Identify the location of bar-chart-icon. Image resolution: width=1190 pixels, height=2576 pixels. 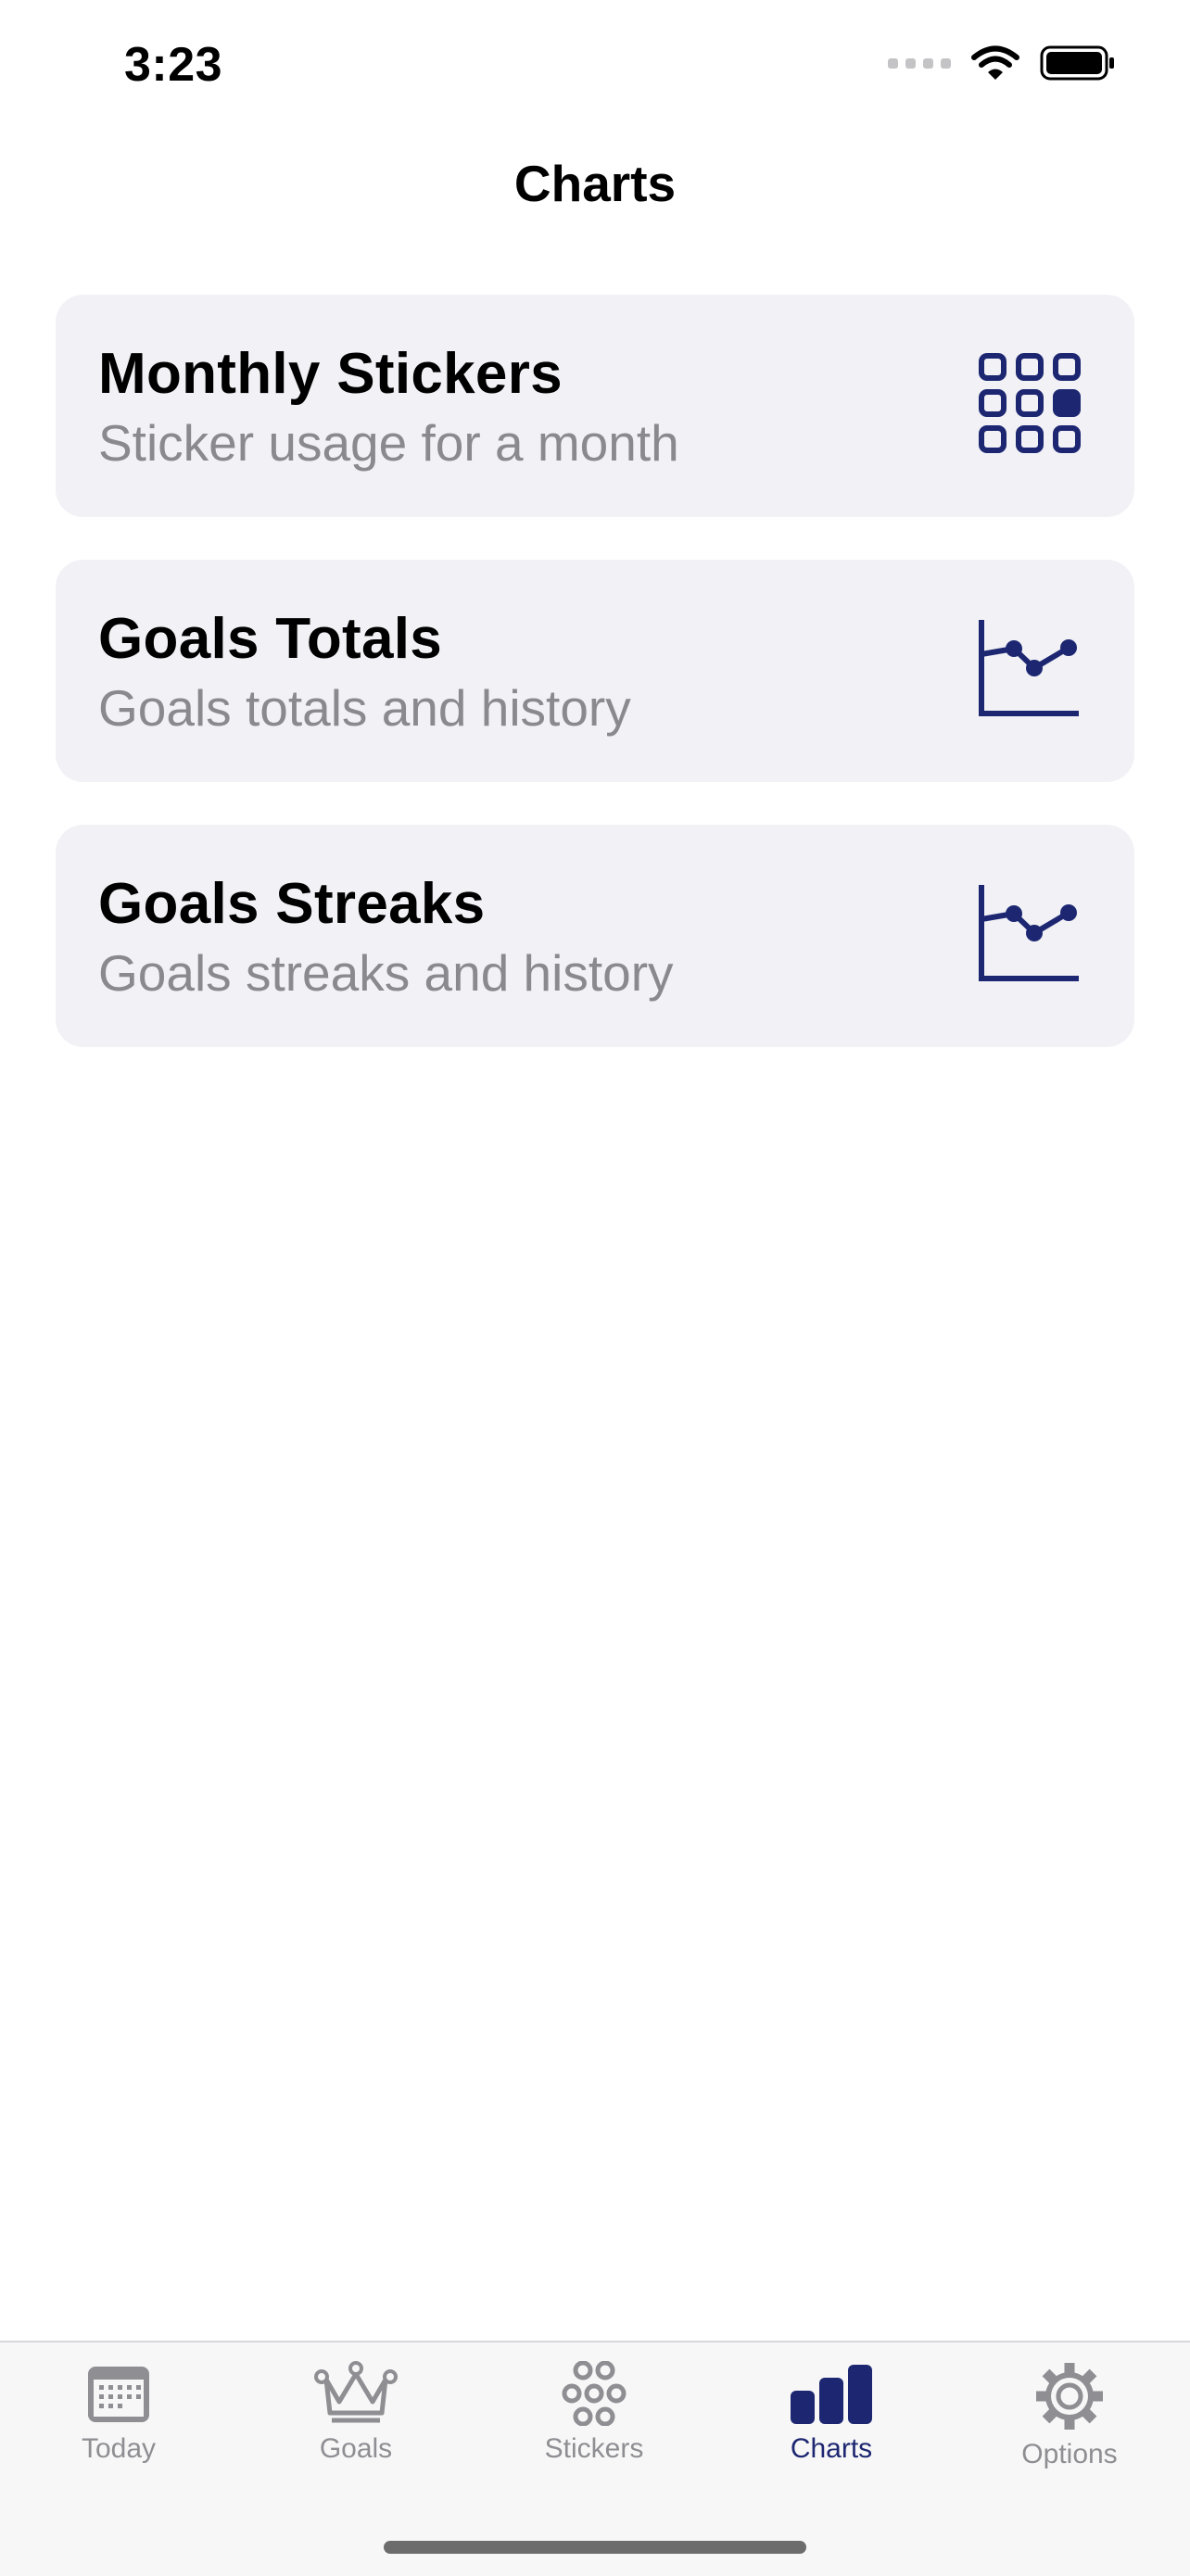
(831, 2395).